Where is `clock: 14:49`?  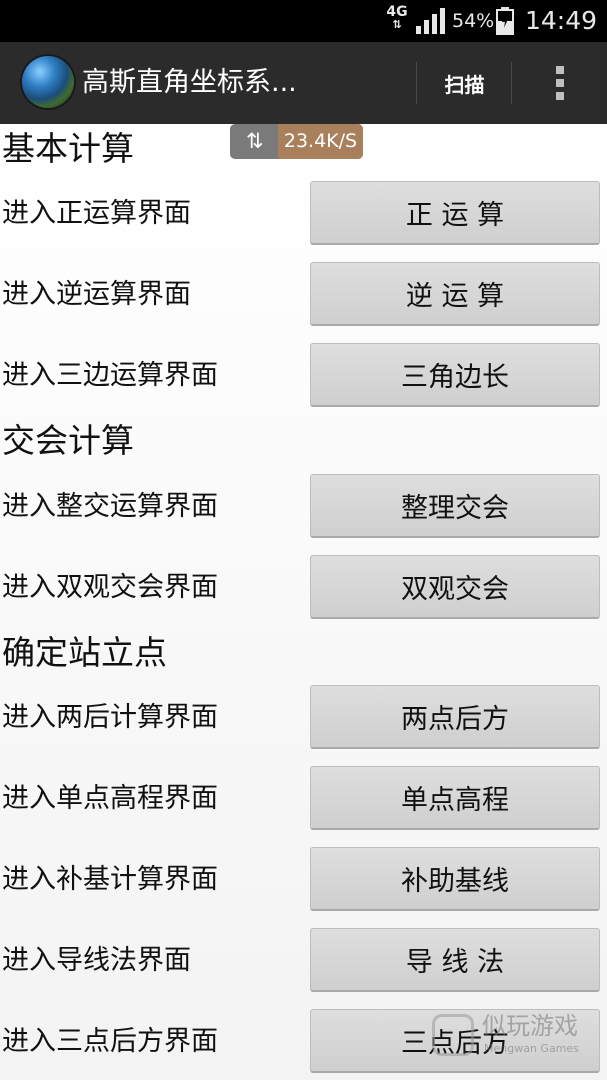 clock: 14:49 is located at coordinates (561, 20).